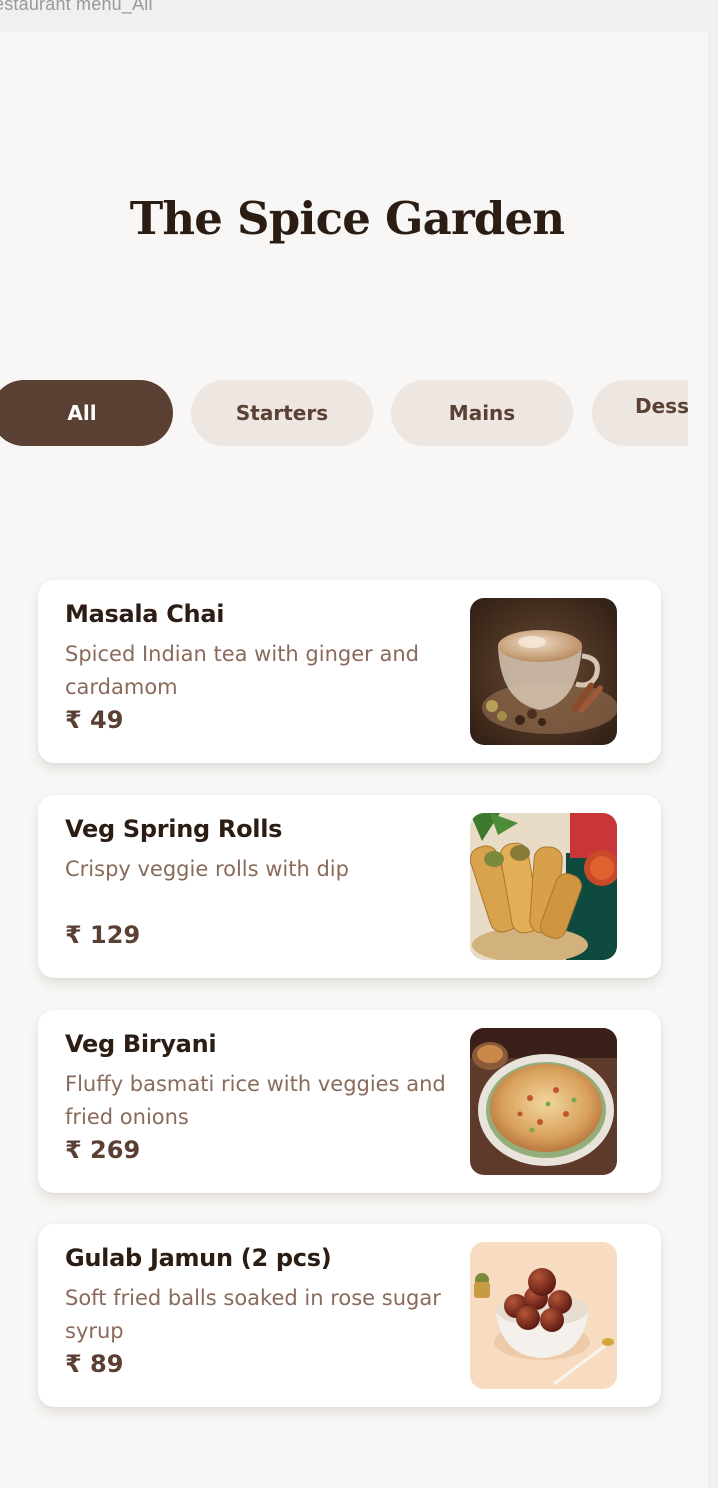 The width and height of the screenshot is (718, 1488). Describe the element at coordinates (482, 413) in the screenshot. I see `tab-mains: Mains` at that location.